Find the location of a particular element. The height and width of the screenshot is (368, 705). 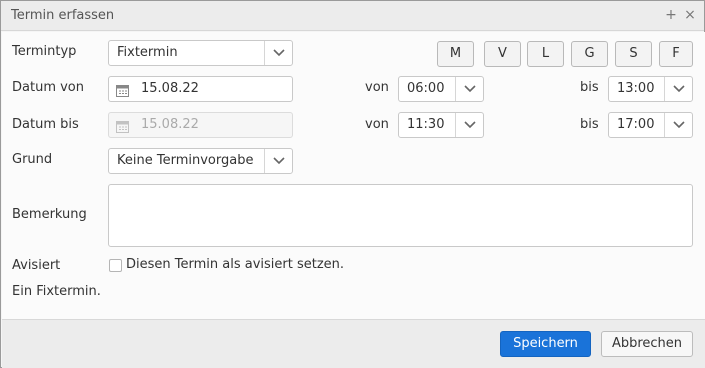

cancel-button: Abbrechen is located at coordinates (647, 344).